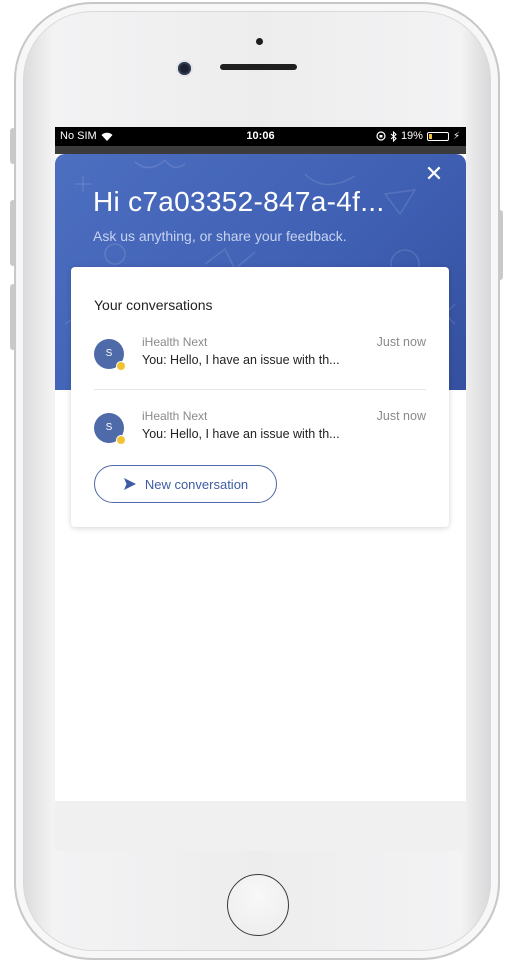  I want to click on conversations-heading: Your conversations, so click(153, 305).